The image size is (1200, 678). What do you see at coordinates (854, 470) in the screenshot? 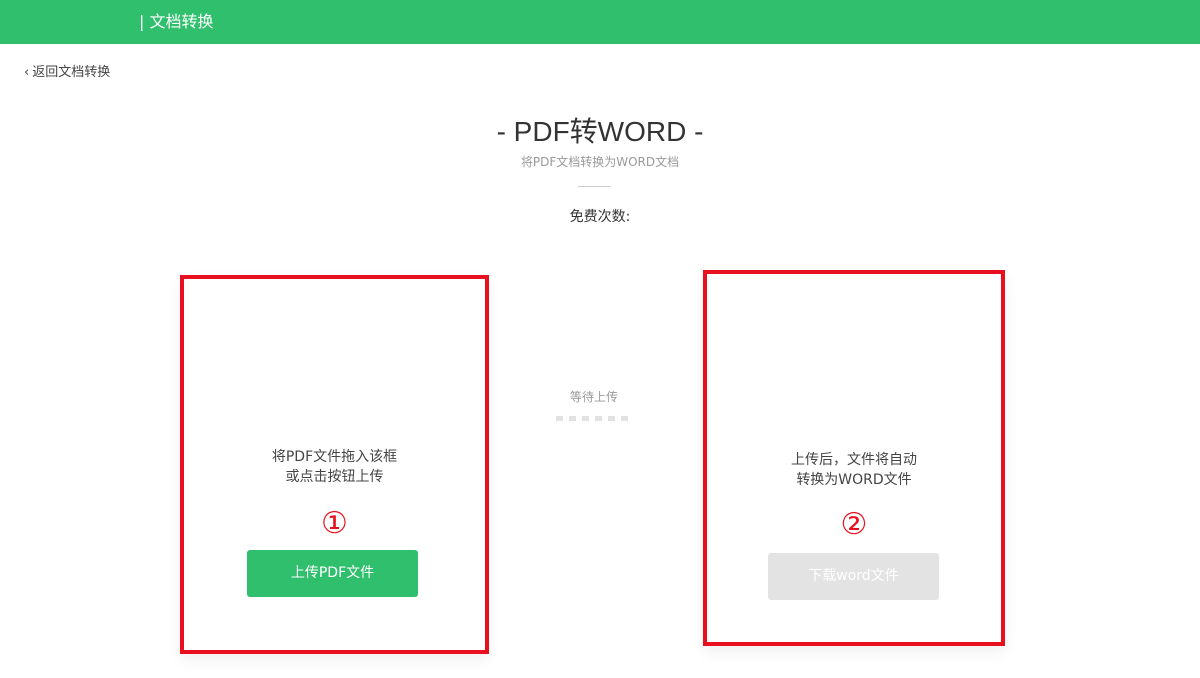
I see `download-instructions: 上传后，文件将自动 转换为WORD文件` at bounding box center [854, 470].